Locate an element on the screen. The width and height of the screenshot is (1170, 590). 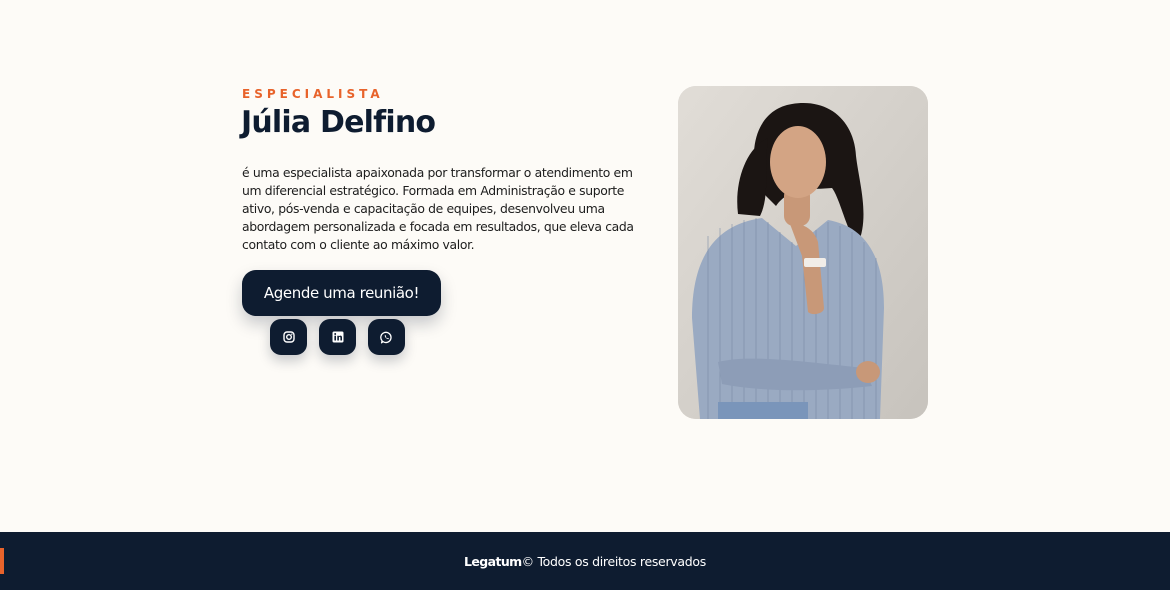
linkedin-link is located at coordinates (337, 337).